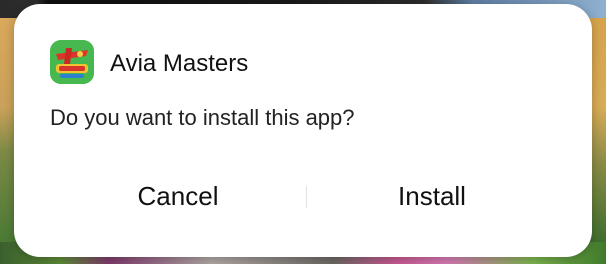 The width and height of the screenshot is (606, 264). I want to click on install-button: Install, so click(432, 196).